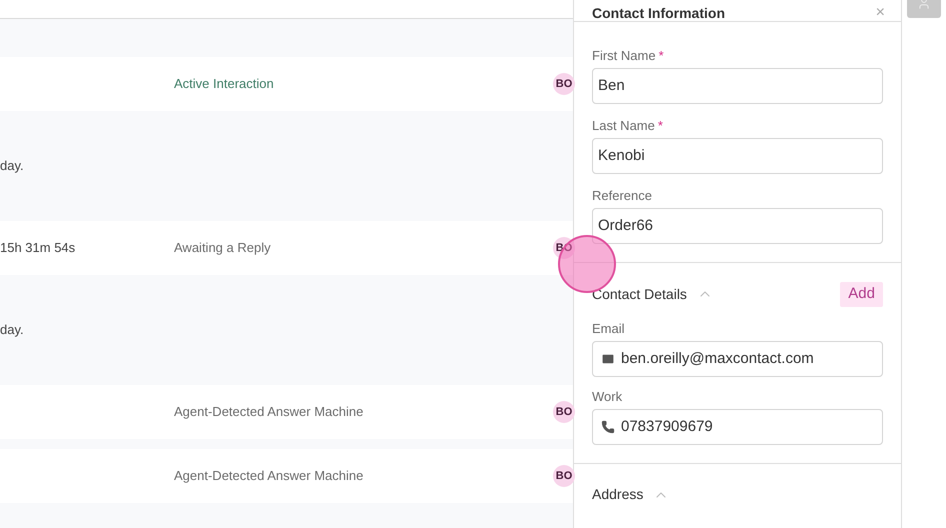 The image size is (946, 528). I want to click on section-title: Contact Details, so click(639, 294).